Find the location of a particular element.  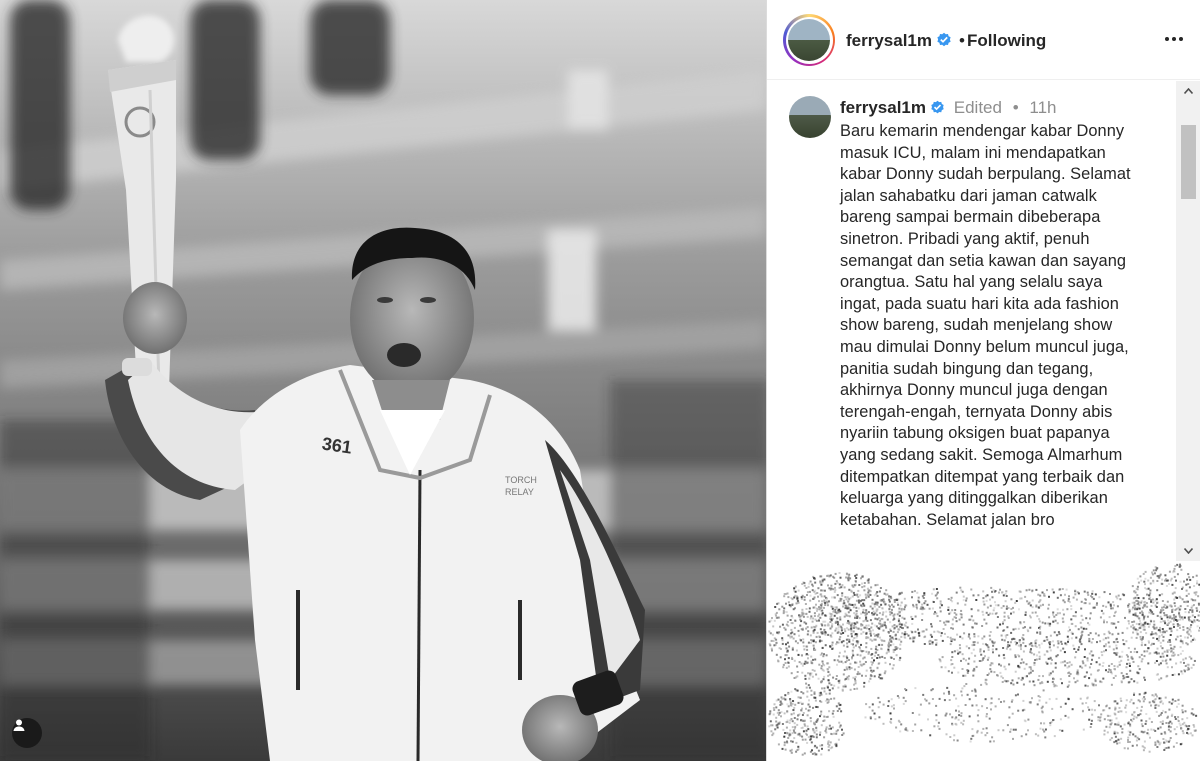

edited-label: Edited is located at coordinates (977, 107).